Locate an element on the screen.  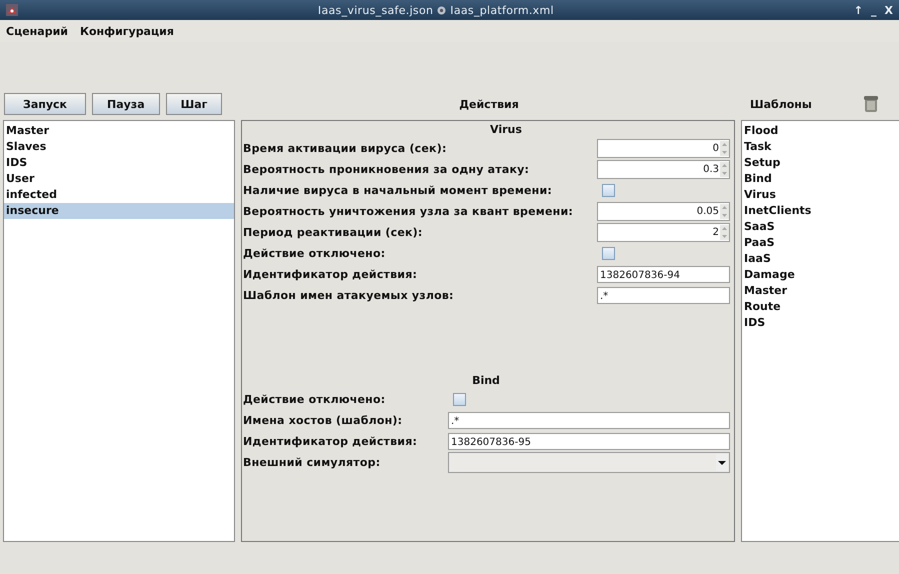
separator-icon is located at coordinates (441, 10).